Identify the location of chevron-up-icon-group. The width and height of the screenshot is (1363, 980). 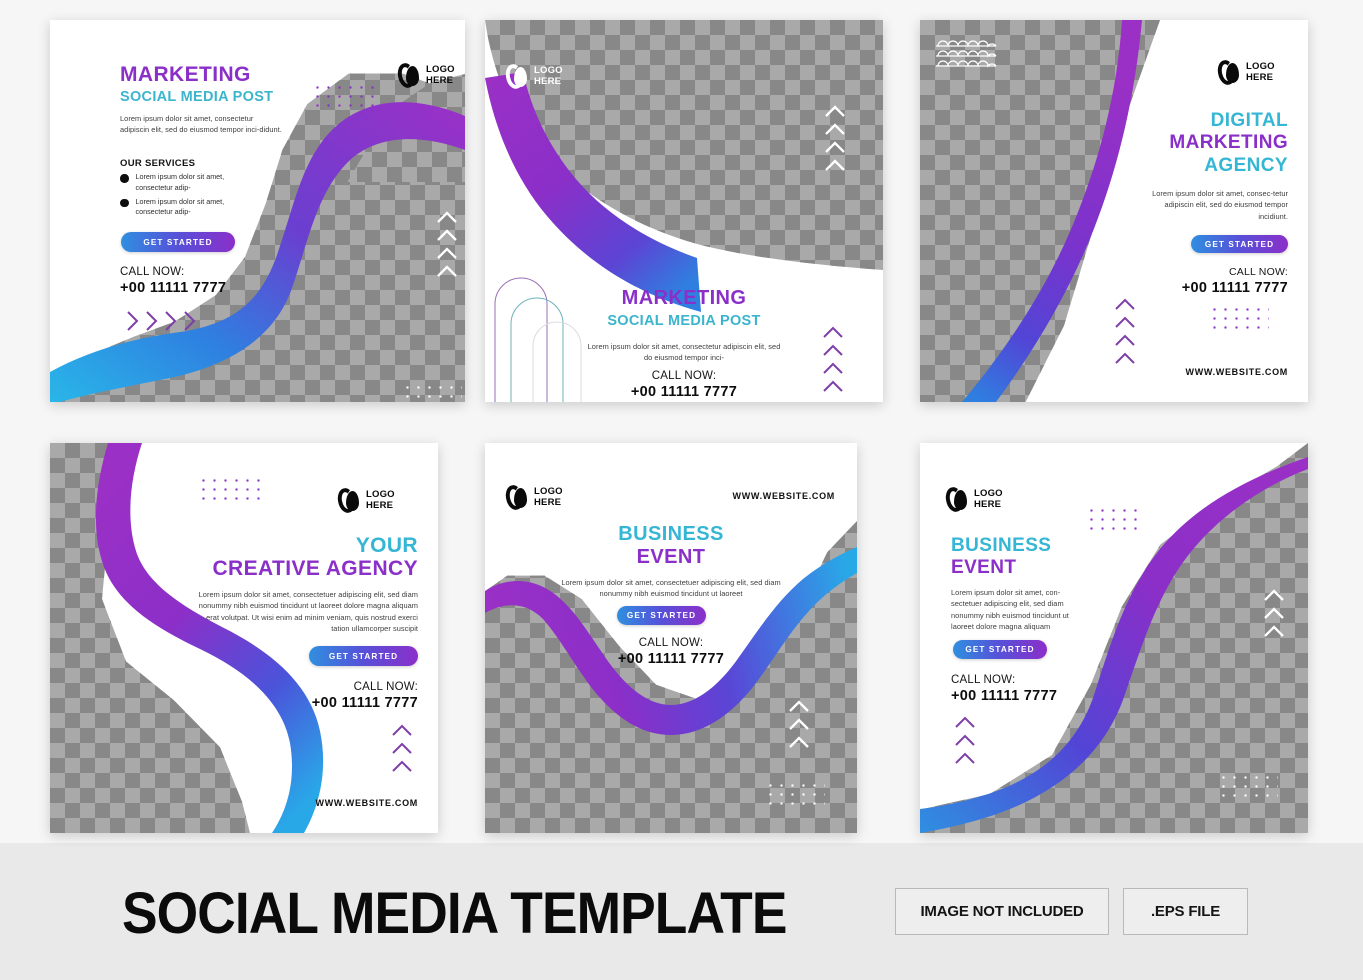
(447, 244).